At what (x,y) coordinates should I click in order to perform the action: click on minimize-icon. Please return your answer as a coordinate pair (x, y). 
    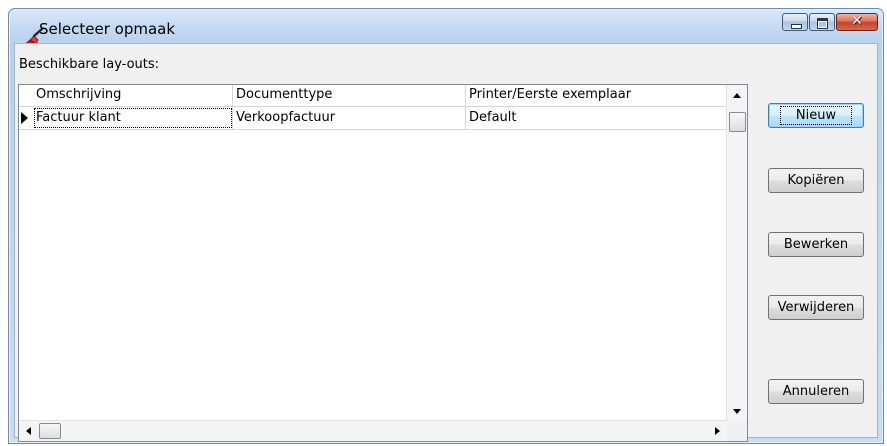
    Looking at the image, I should click on (796, 26).